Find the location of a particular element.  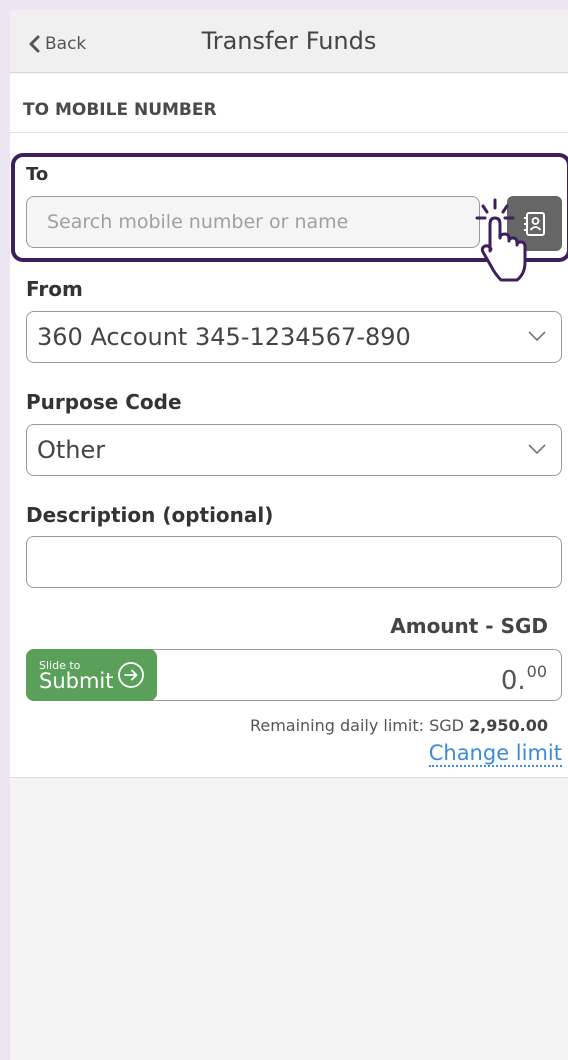

amount-decimal: 00 is located at coordinates (536, 671).